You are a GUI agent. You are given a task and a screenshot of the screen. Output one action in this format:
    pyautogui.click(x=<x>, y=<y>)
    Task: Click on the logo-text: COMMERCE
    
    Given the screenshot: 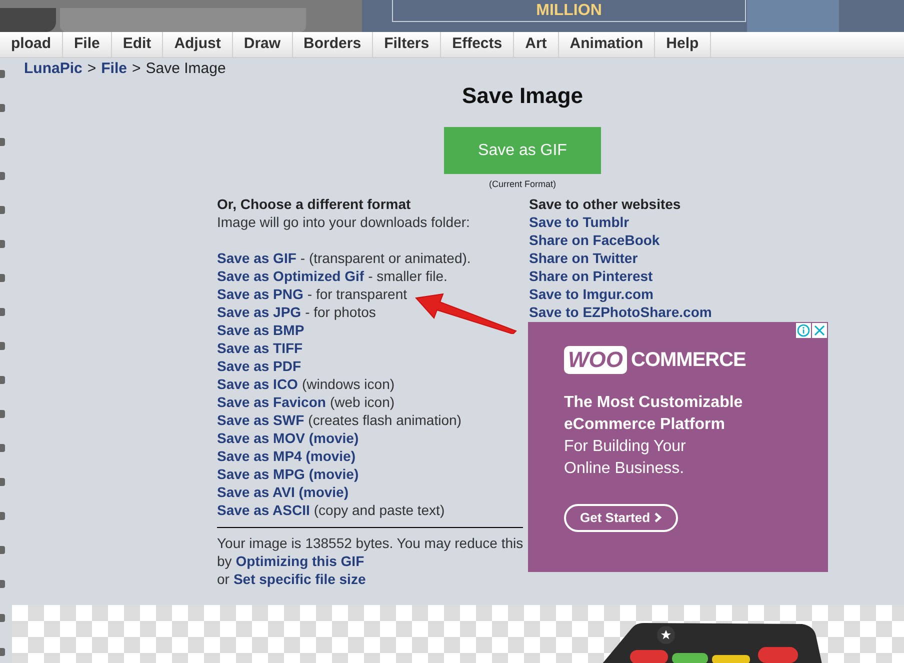 What is the action you would take?
    pyautogui.click(x=688, y=359)
    